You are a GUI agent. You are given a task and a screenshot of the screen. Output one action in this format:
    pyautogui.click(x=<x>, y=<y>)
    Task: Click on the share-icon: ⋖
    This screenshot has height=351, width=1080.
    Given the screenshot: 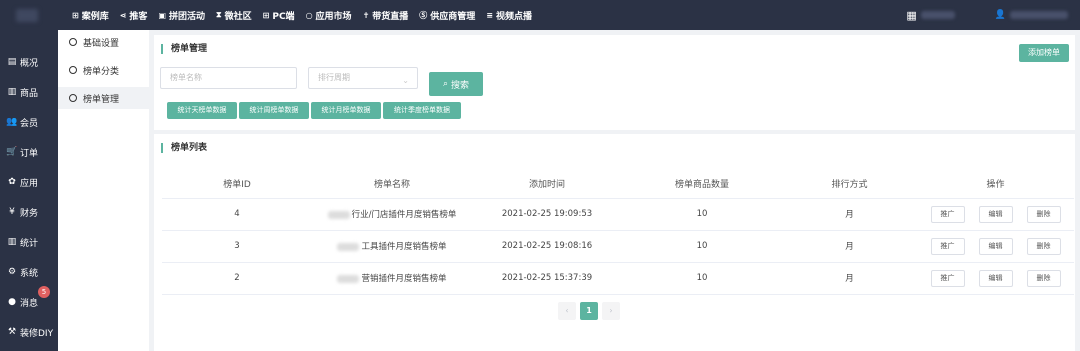 What is the action you would take?
    pyautogui.click(x=123, y=15)
    